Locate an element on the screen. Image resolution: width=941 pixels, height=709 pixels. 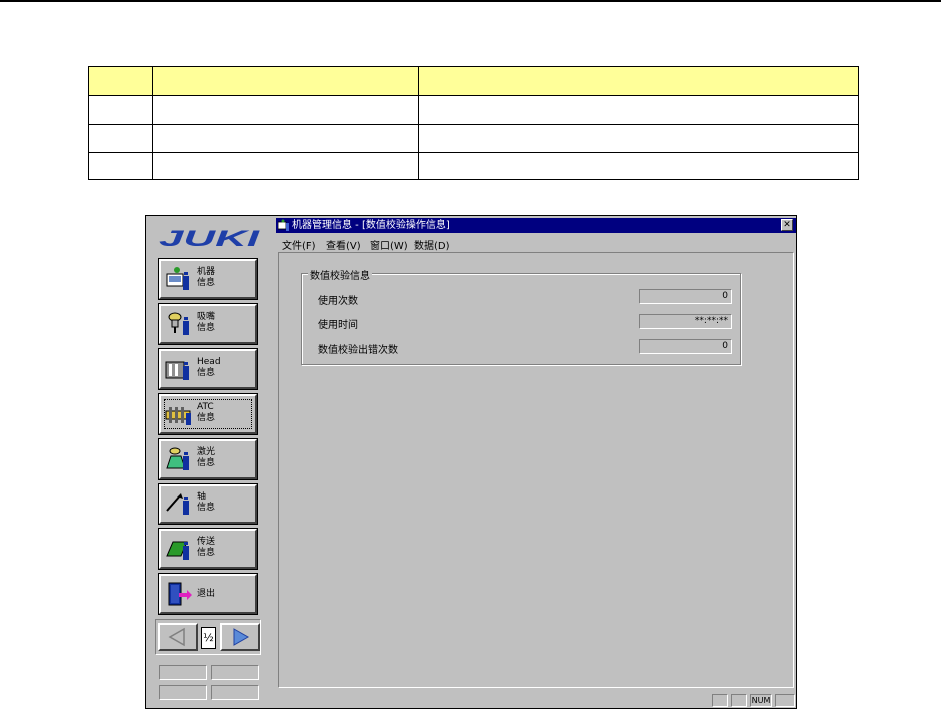
juki-logo: JUKI is located at coordinates (210, 238).